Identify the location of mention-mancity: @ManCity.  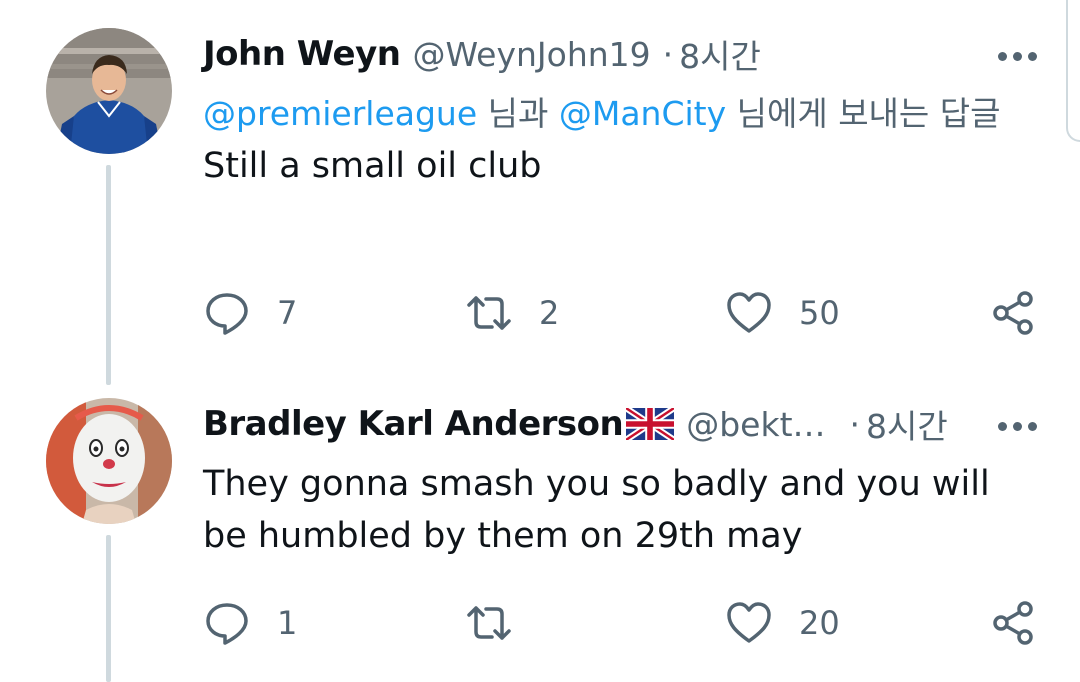
(642, 113).